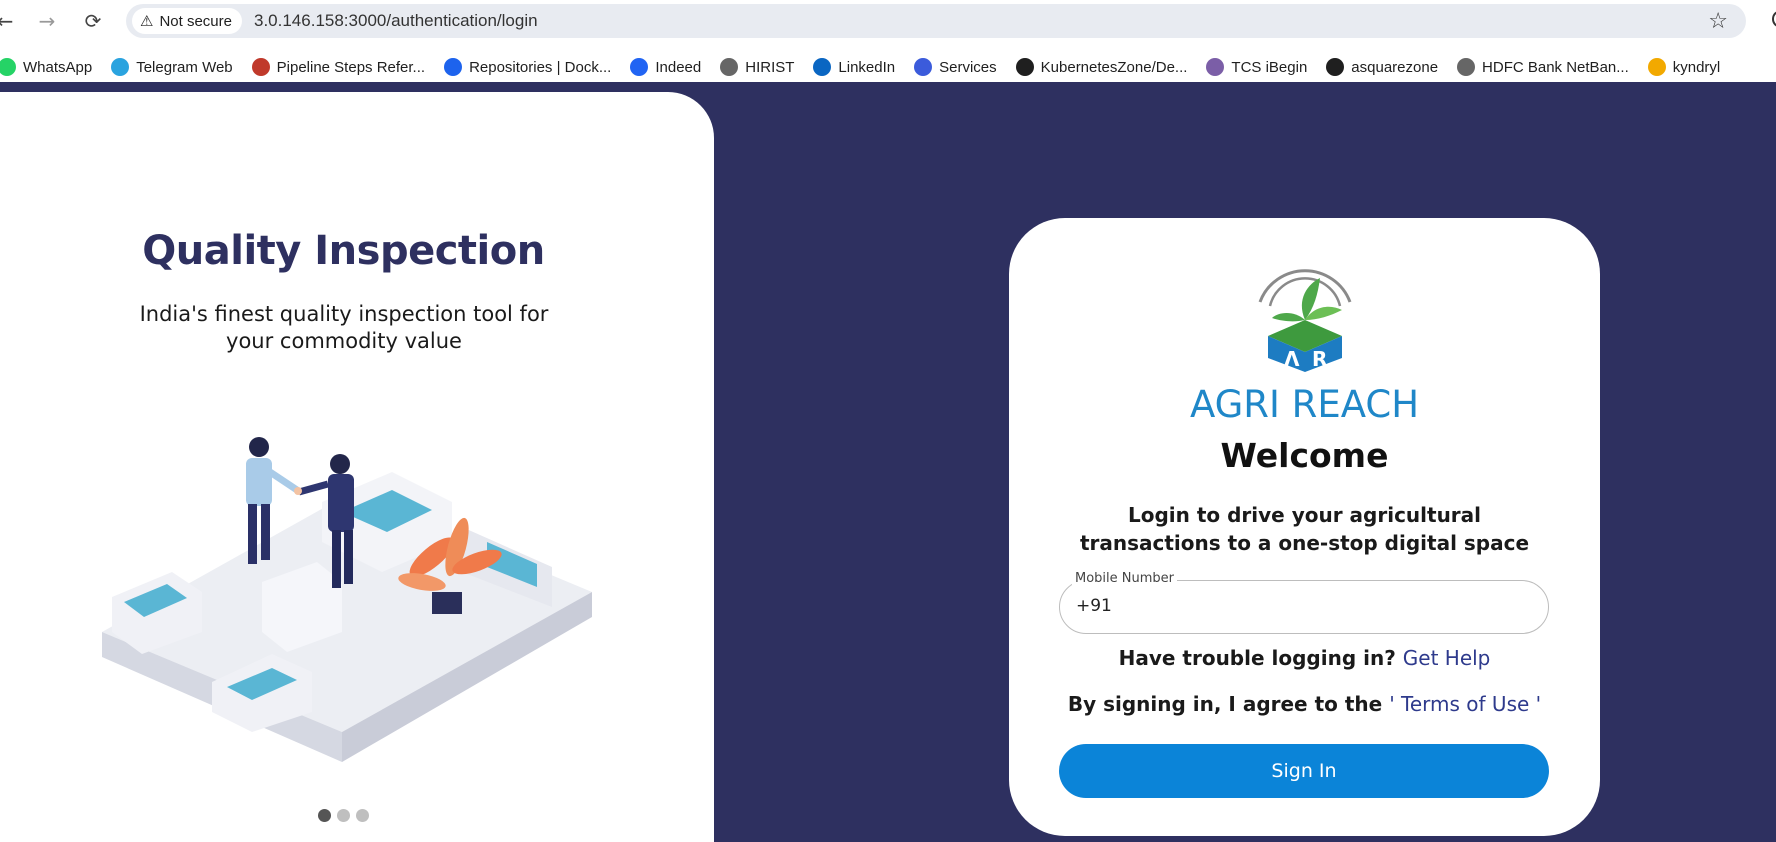  Describe the element at coordinates (923, 67) in the screenshot. I see `services-icon` at that location.